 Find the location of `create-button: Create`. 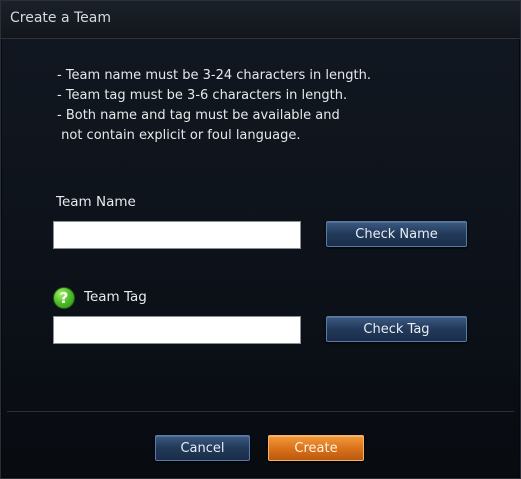

create-button: Create is located at coordinates (316, 448).